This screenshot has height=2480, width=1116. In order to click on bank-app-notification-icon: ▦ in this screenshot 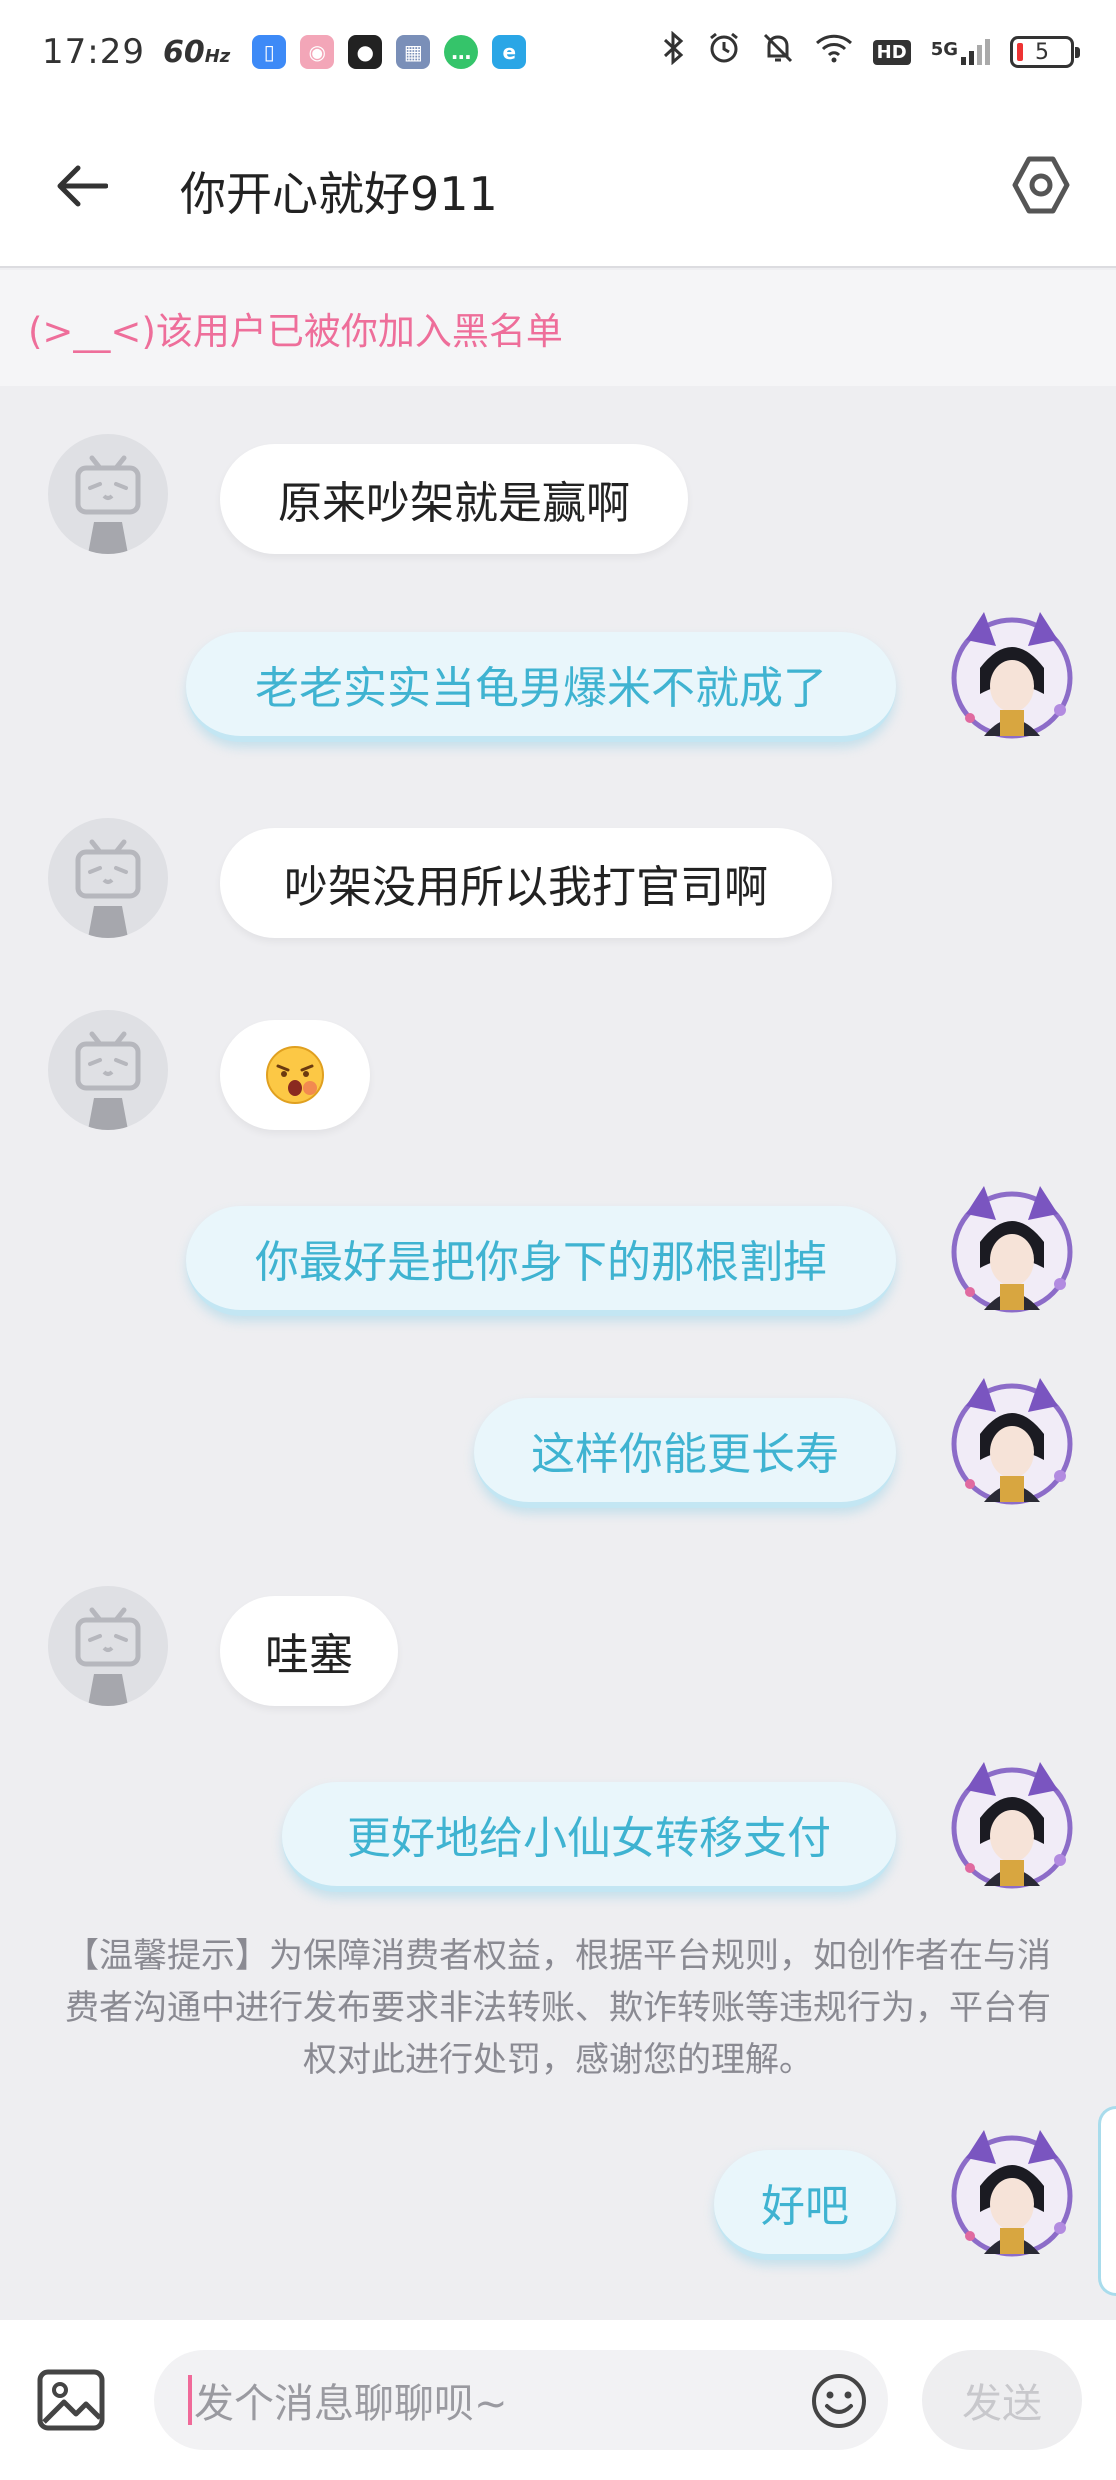, I will do `click(413, 52)`.